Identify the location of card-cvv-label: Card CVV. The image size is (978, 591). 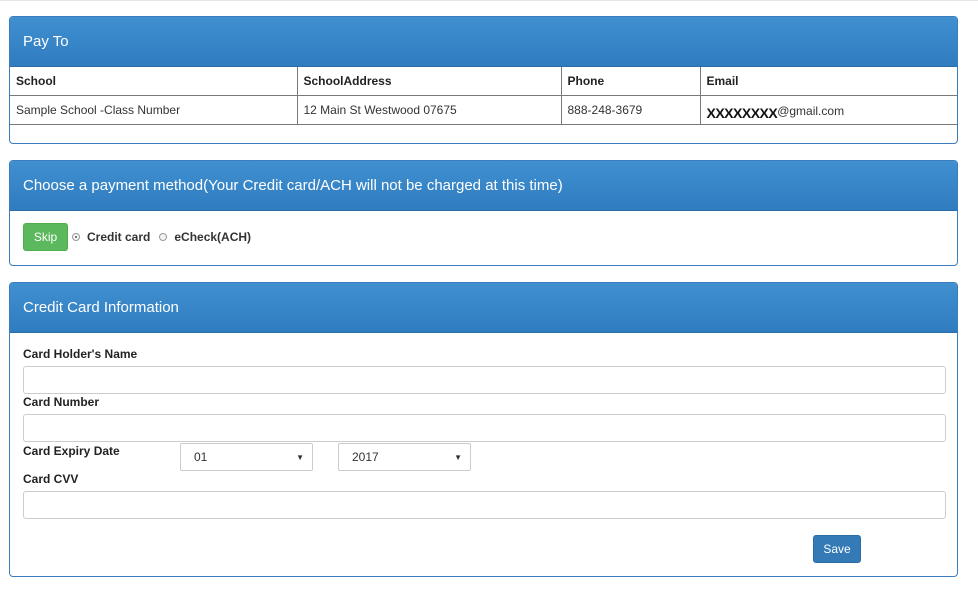
(51, 479).